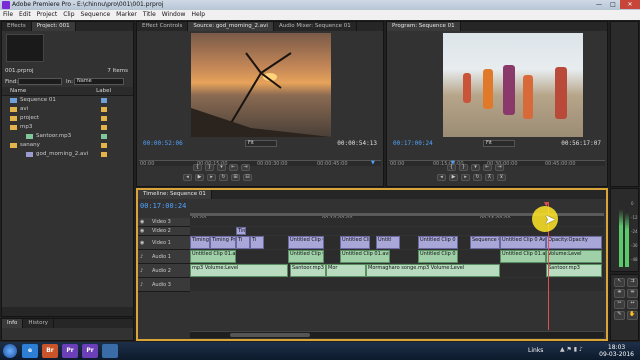 The height and width of the screenshot is (360, 640). I want to click on razor-tool-icon: ✂, so click(619, 304).